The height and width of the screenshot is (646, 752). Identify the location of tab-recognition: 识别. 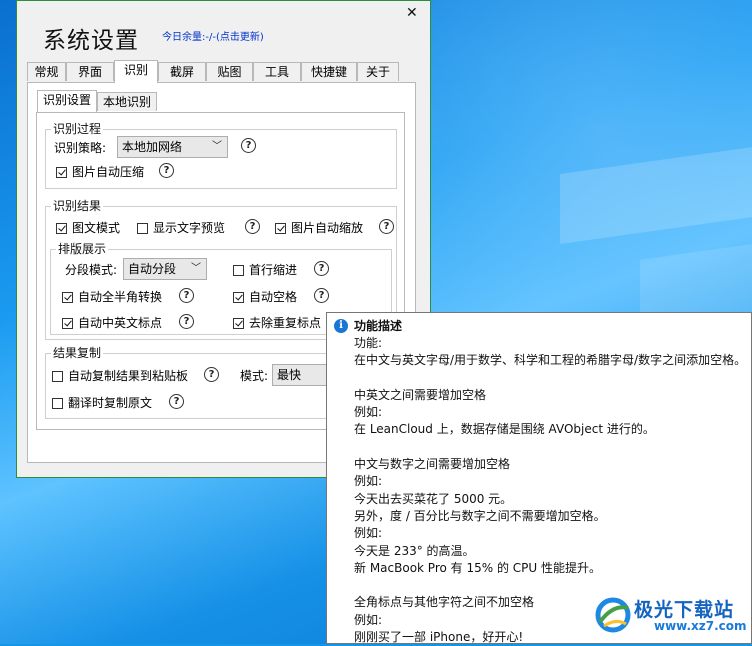
(136, 71).